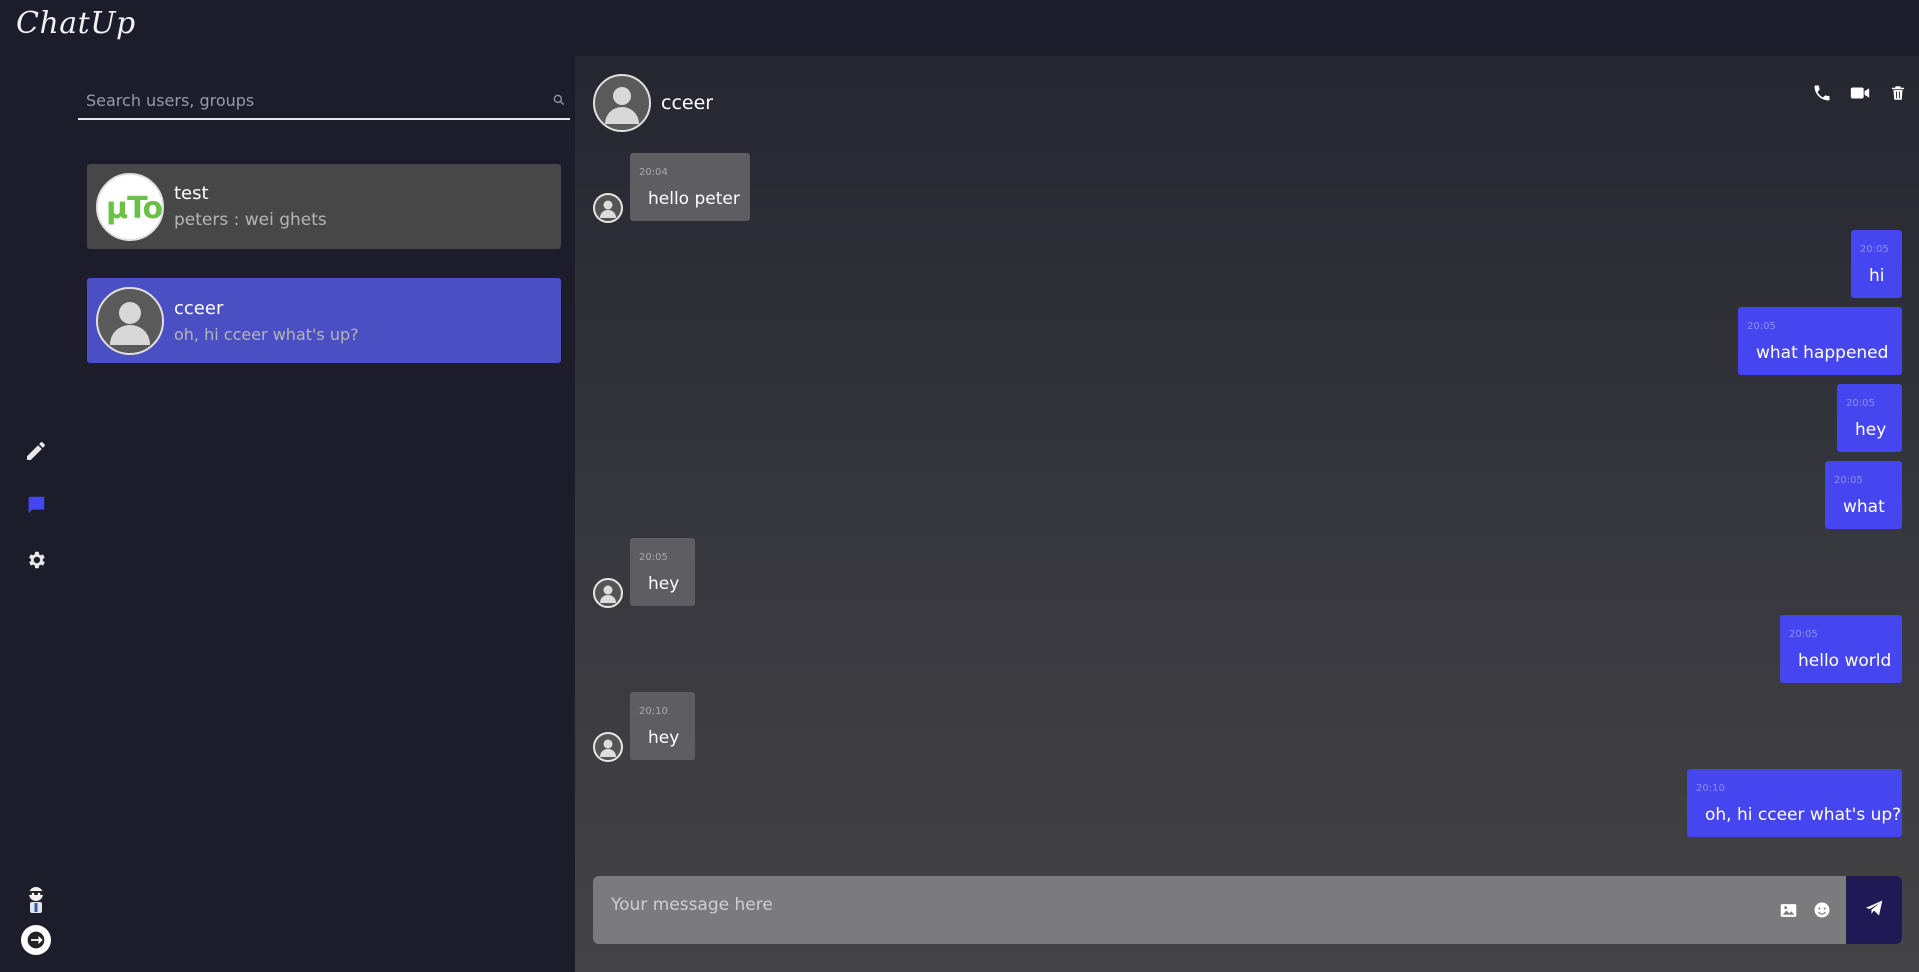 This screenshot has height=972, width=1919. What do you see at coordinates (690, 187) in the screenshot?
I see `message-bubble-incoming: 20:04 hello peter` at bounding box center [690, 187].